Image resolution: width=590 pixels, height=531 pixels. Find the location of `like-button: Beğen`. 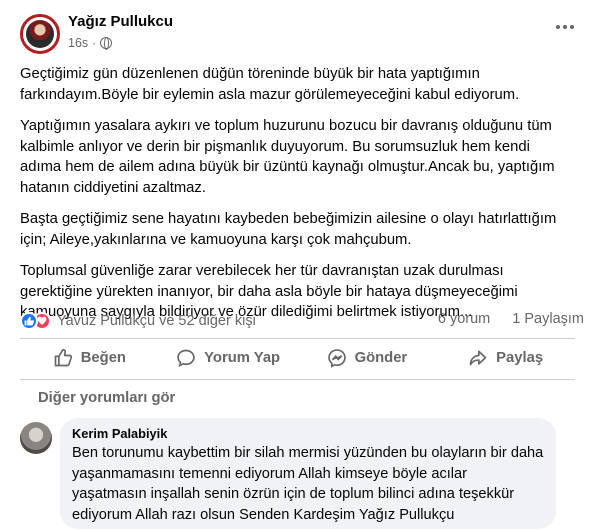

like-button: Beğen is located at coordinates (89, 358).